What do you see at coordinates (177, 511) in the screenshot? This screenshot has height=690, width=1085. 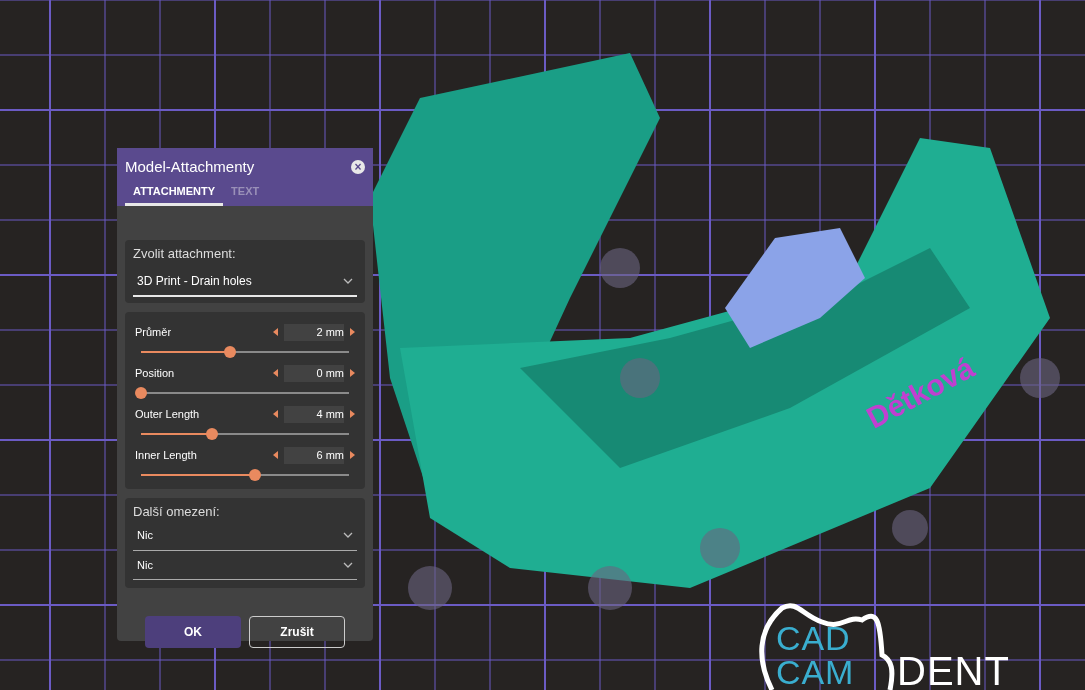 I see `constraints-label: Další omezení:` at bounding box center [177, 511].